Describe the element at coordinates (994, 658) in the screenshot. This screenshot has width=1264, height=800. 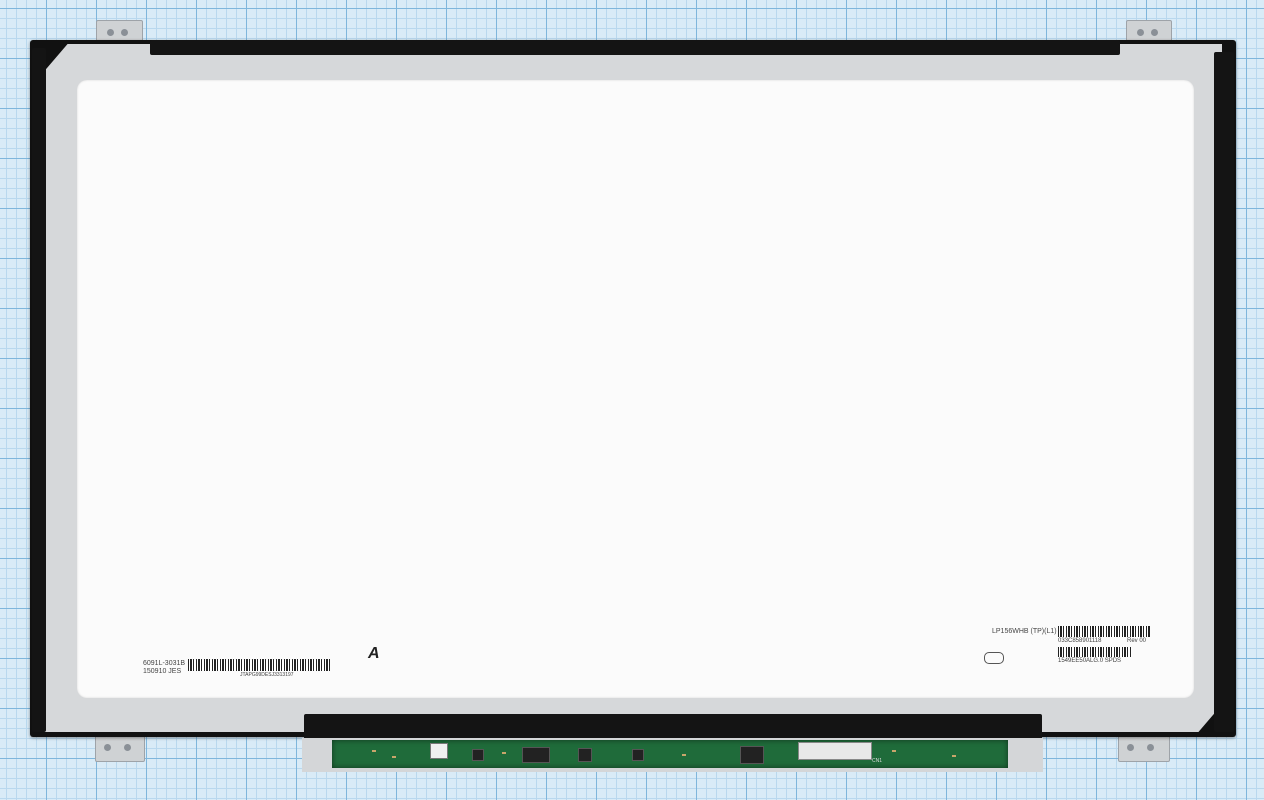
I see `certification-logo` at that location.